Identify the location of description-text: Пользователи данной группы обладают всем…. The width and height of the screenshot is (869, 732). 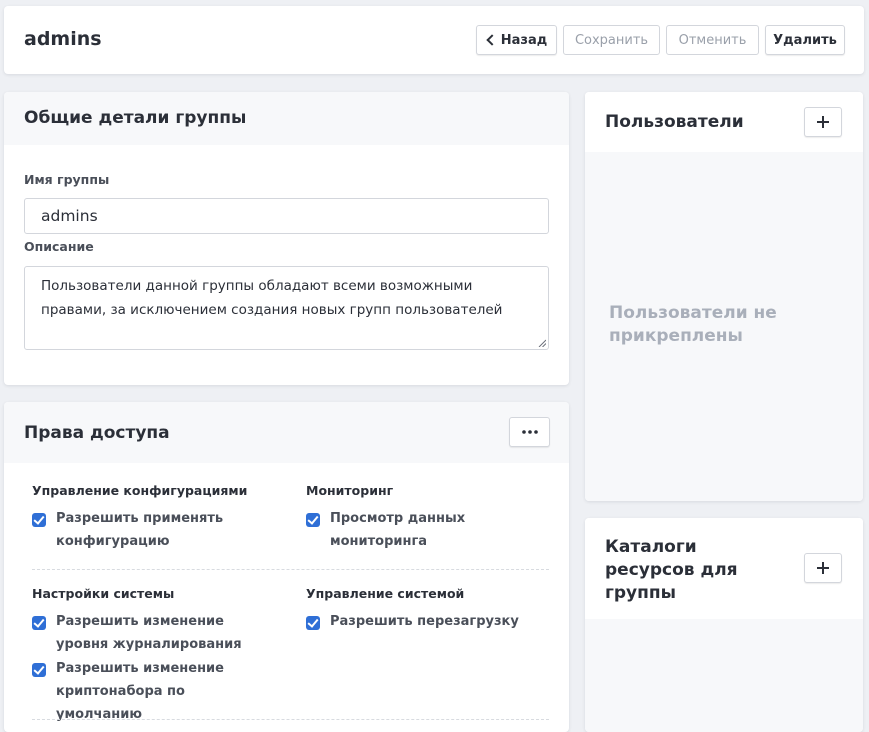
(272, 298).